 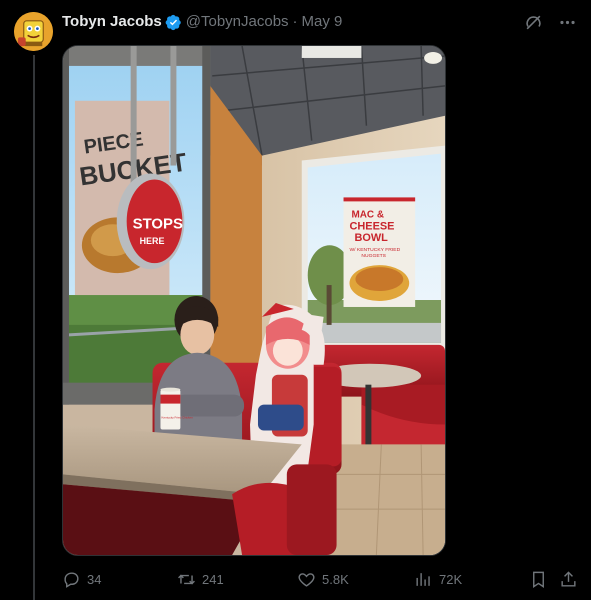 What do you see at coordinates (34, 327) in the screenshot?
I see `thread-line` at bounding box center [34, 327].